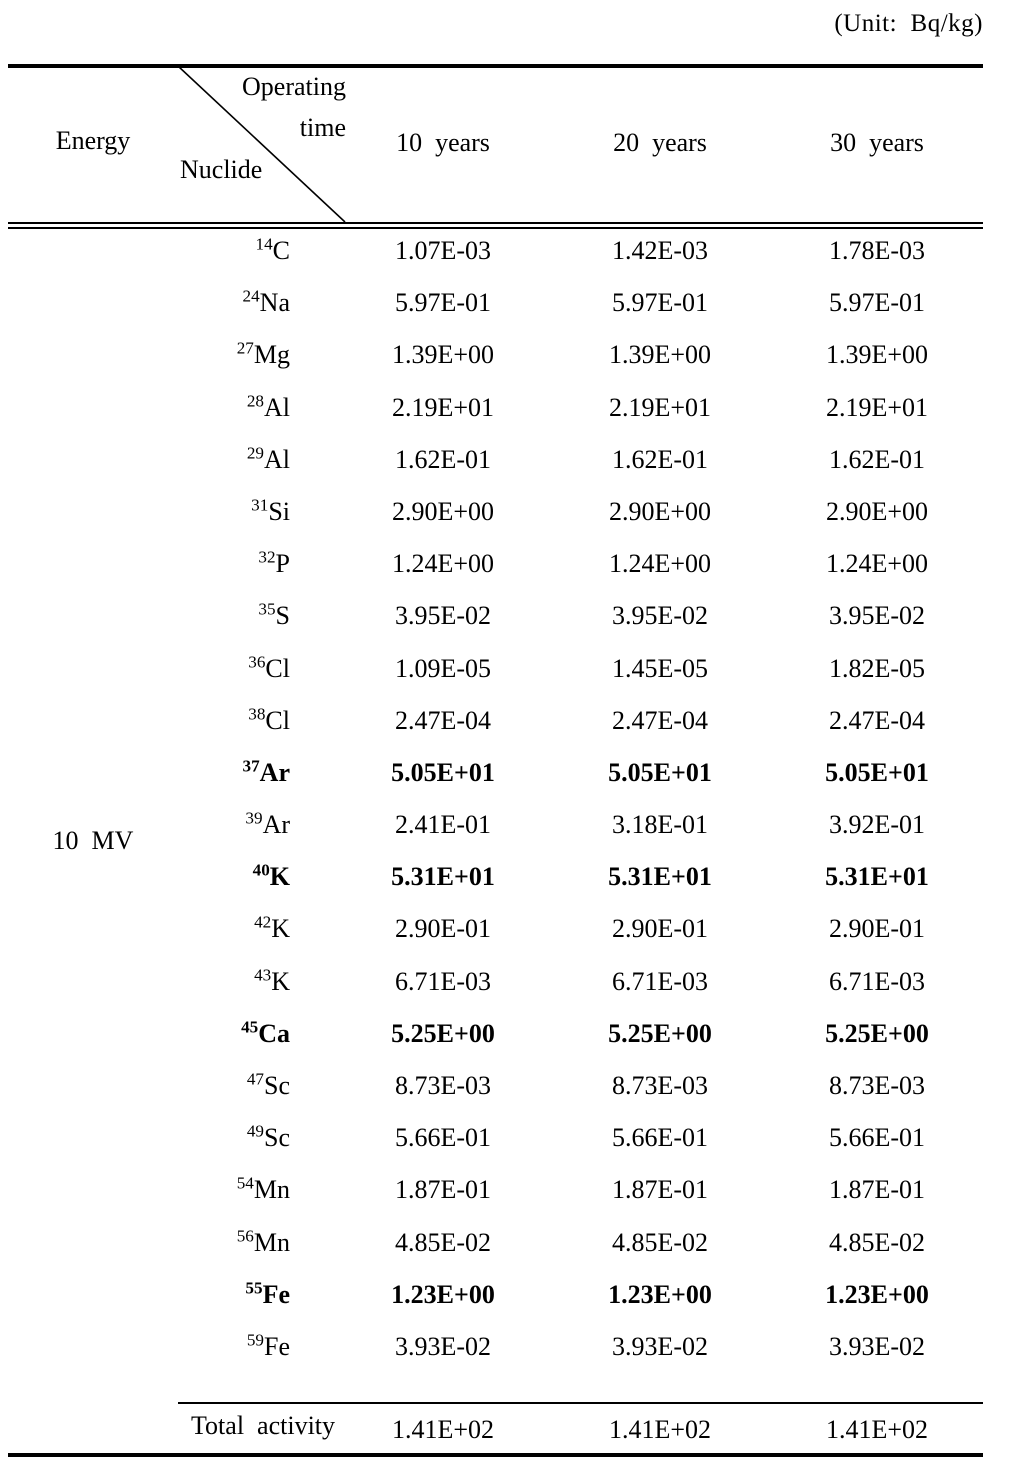  I want to click on activity-value-cell: 2.41E-01, so click(443, 825).